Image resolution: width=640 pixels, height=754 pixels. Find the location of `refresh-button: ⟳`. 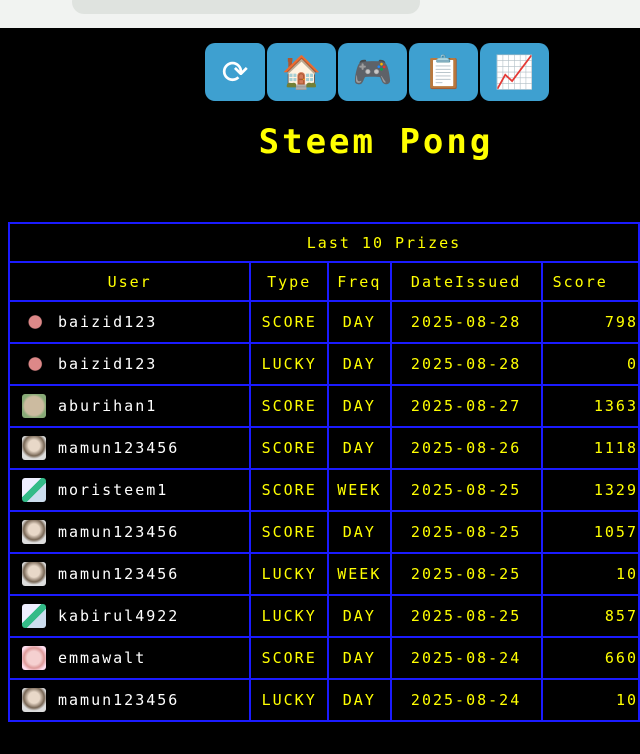

refresh-button: ⟳ is located at coordinates (235, 72).